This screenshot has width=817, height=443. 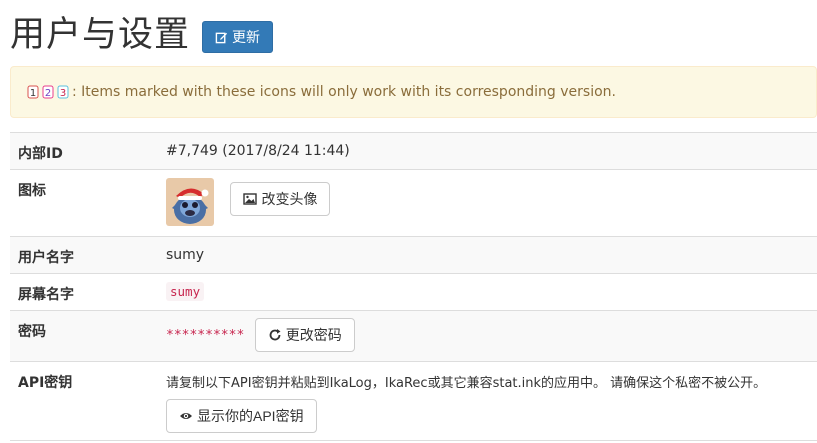 What do you see at coordinates (313, 335) in the screenshot?
I see `change-password-label: 更改密码` at bounding box center [313, 335].